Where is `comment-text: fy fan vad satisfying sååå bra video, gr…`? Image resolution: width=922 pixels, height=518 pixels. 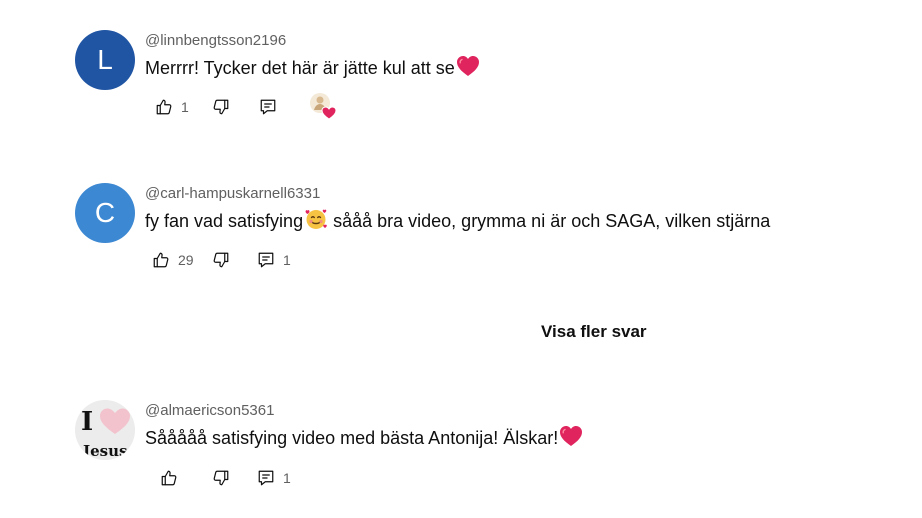
comment-text: fy fan vad satisfying sååå bra video, gr… is located at coordinates (515, 222).